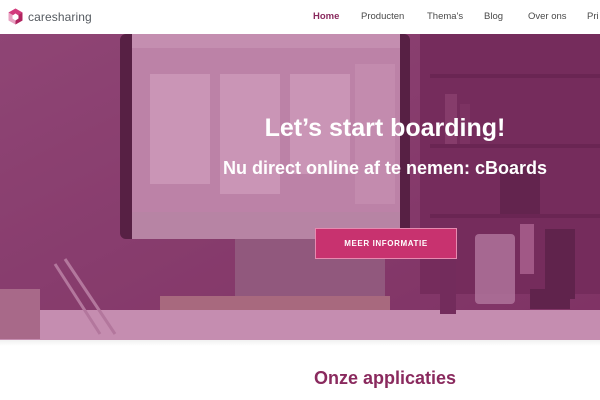 The image size is (600, 400). Describe the element at coordinates (493, 16) in the screenshot. I see `nav-item-blog: Blog` at that location.